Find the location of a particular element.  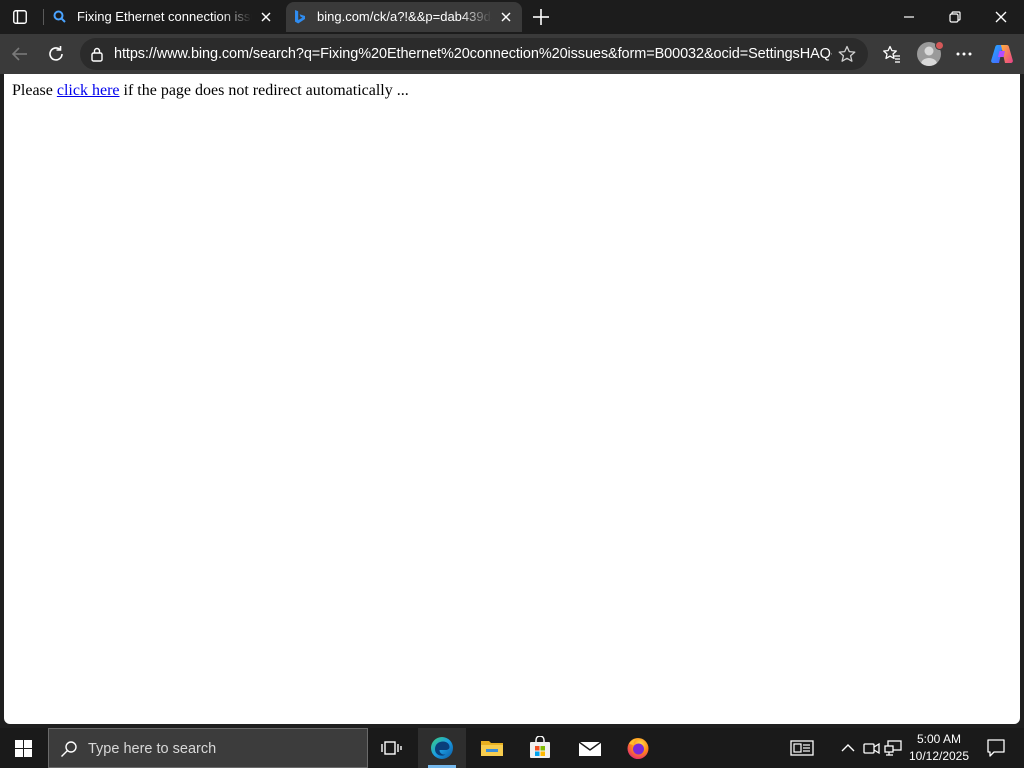

task-view-button is located at coordinates (392, 748).